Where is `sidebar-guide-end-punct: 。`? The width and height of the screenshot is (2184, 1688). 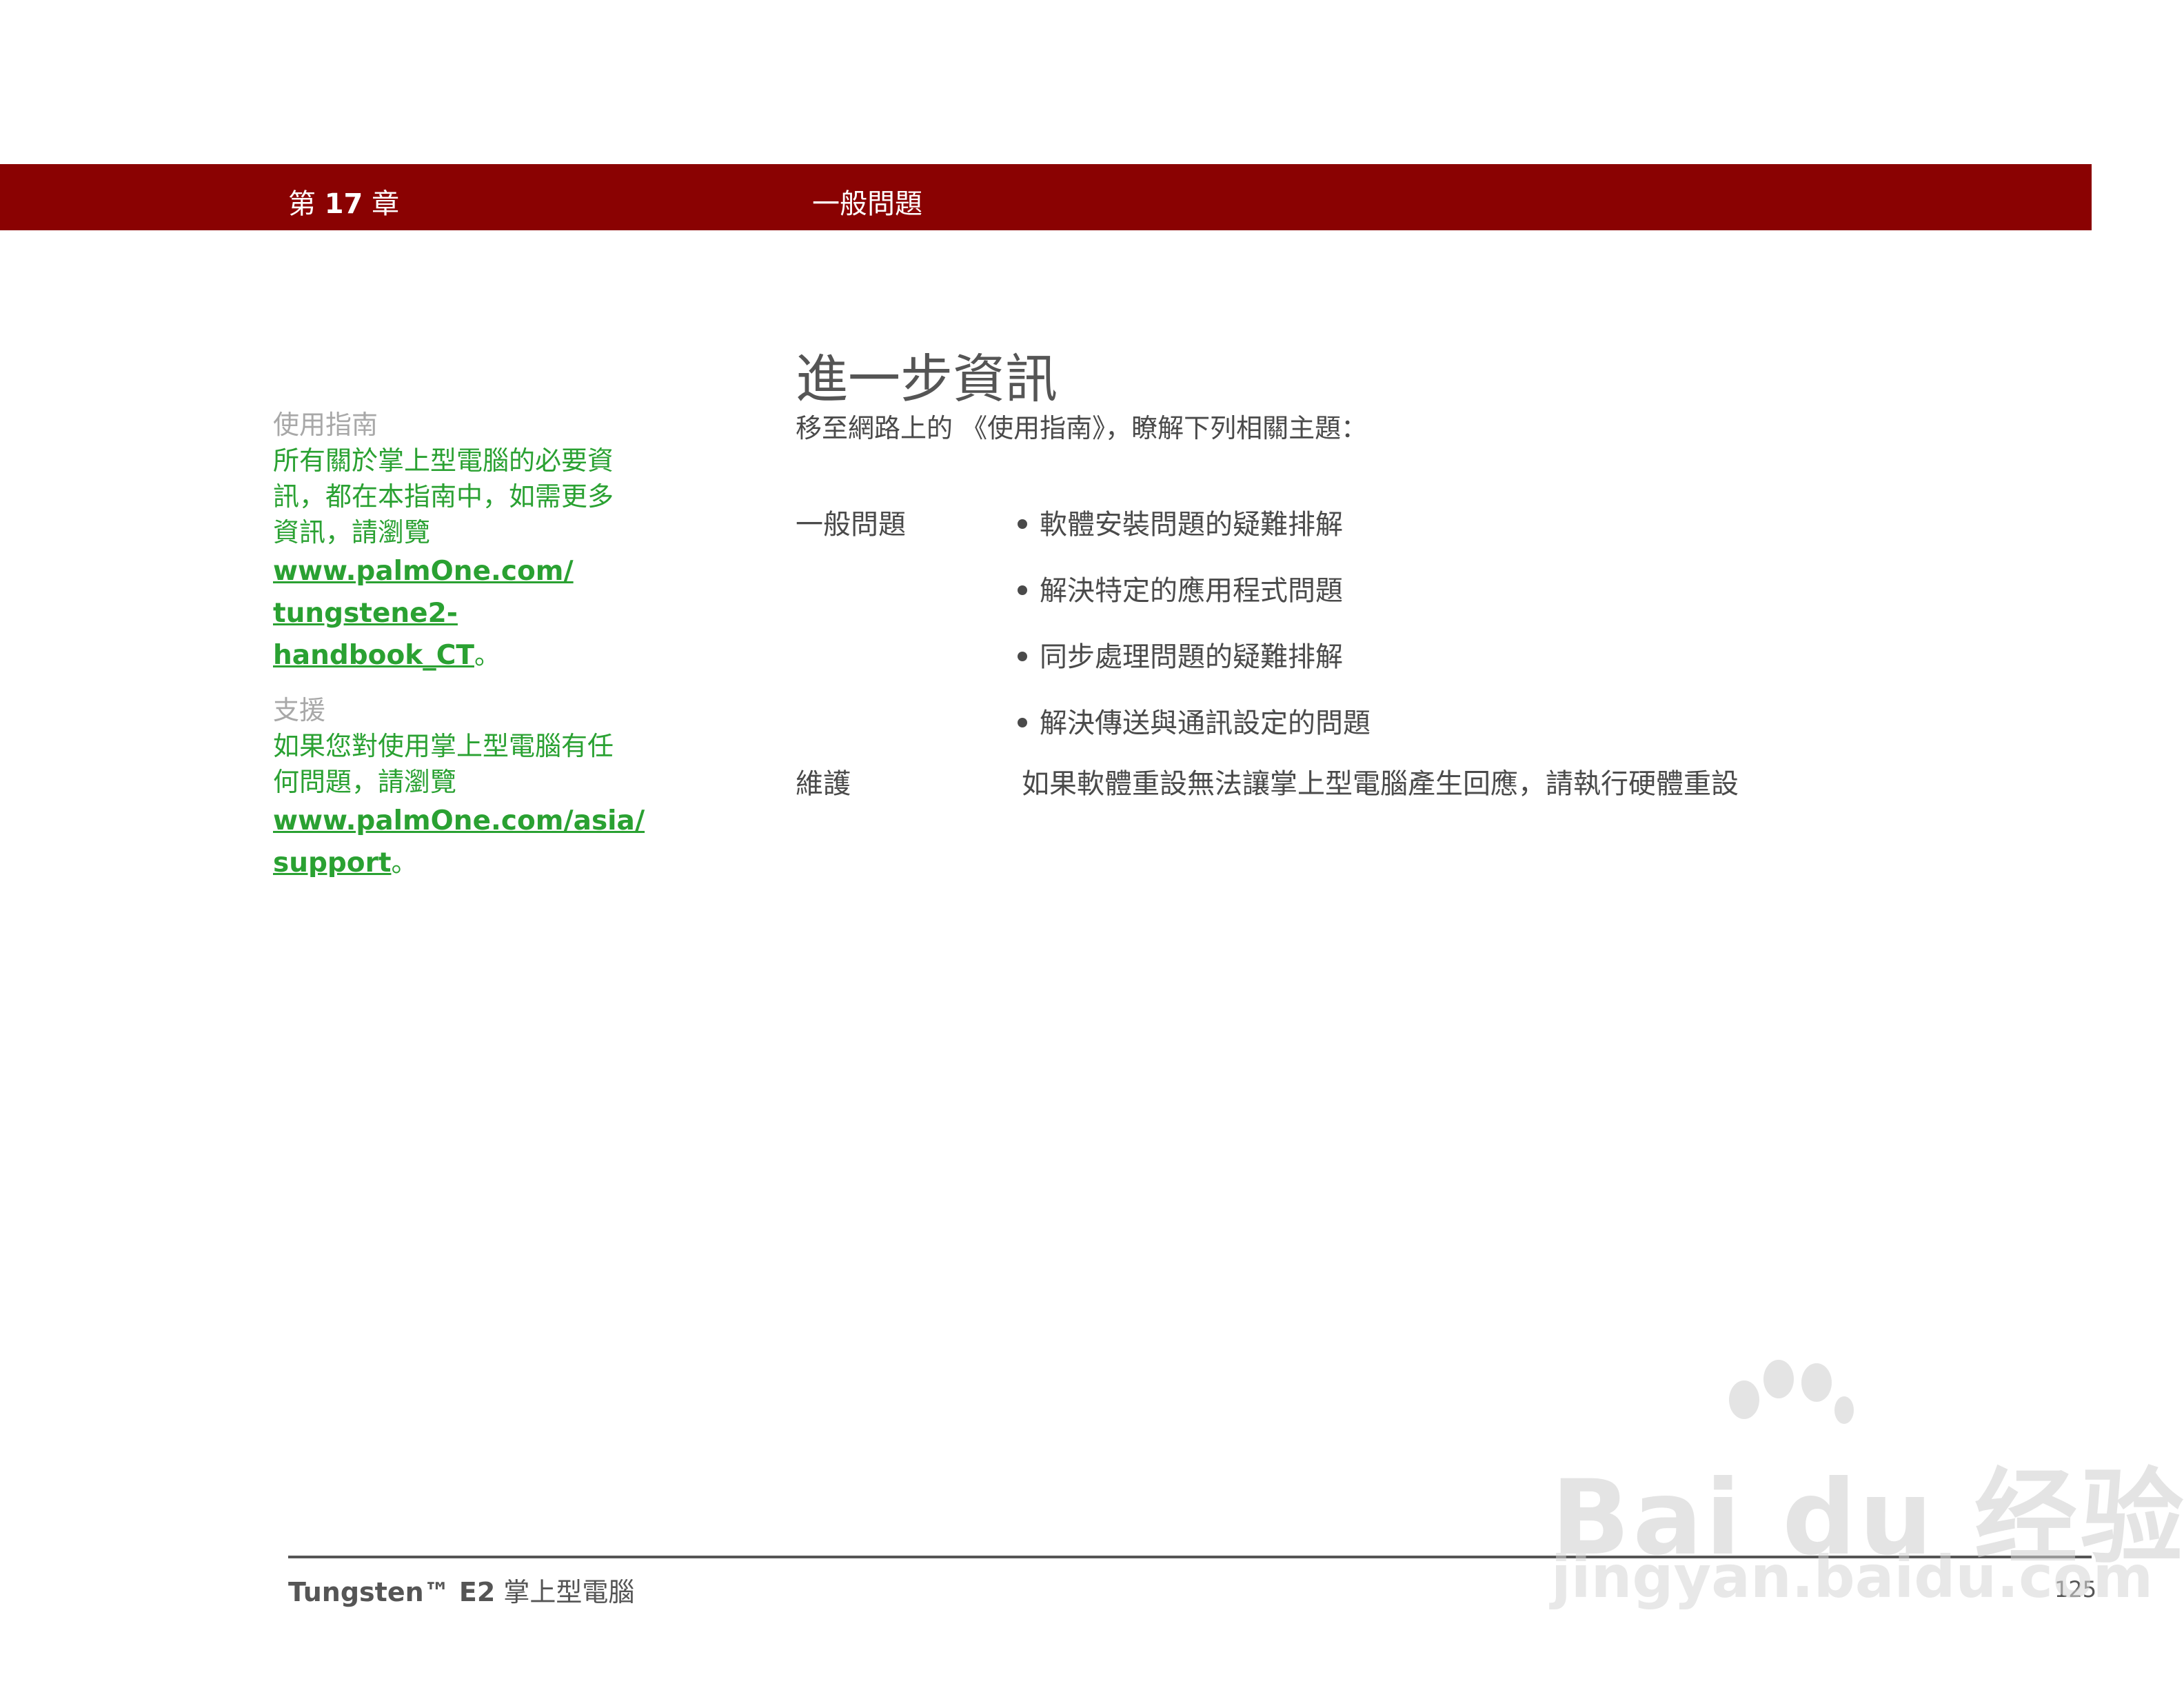
sidebar-guide-end-punct: 。 is located at coordinates (487, 655).